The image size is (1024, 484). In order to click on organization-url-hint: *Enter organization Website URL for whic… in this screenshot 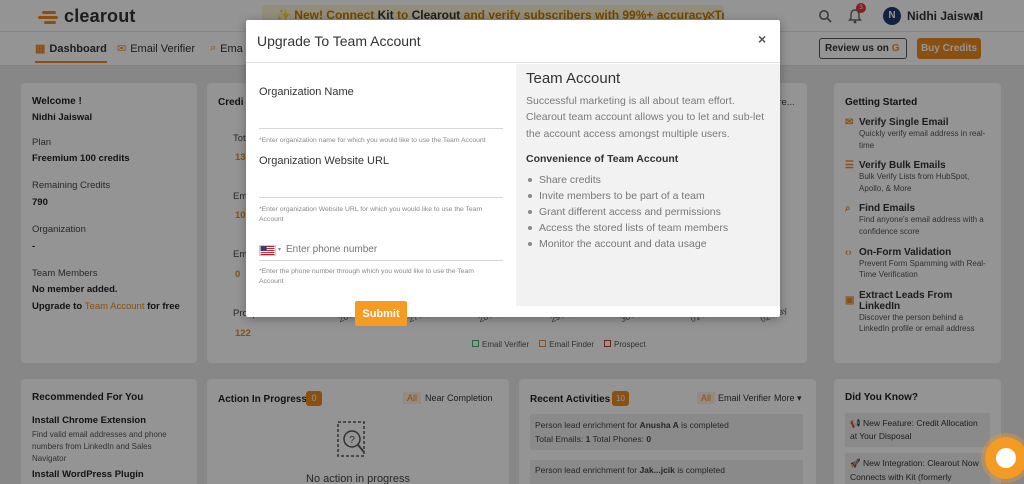, I will do `click(371, 214)`.